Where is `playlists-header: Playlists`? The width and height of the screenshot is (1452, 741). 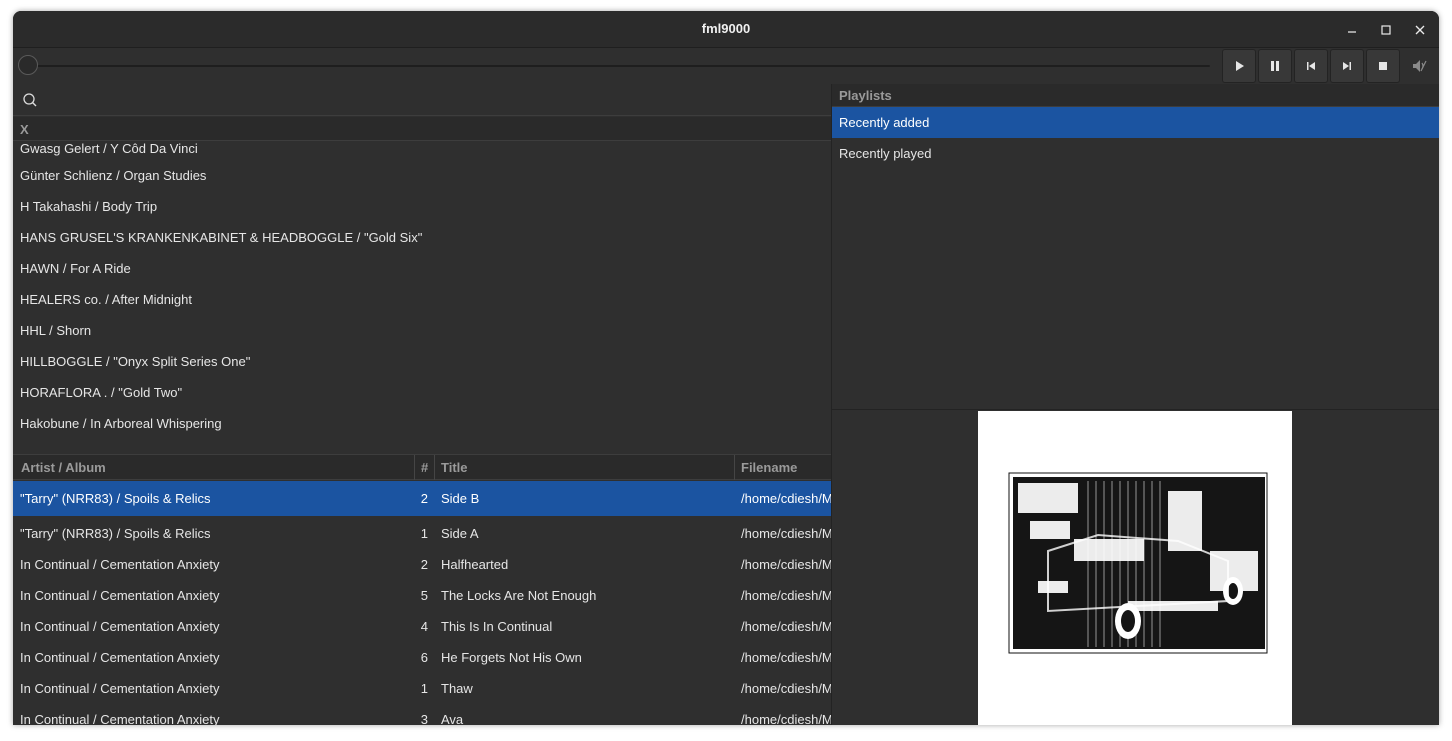 playlists-header: Playlists is located at coordinates (1135, 95).